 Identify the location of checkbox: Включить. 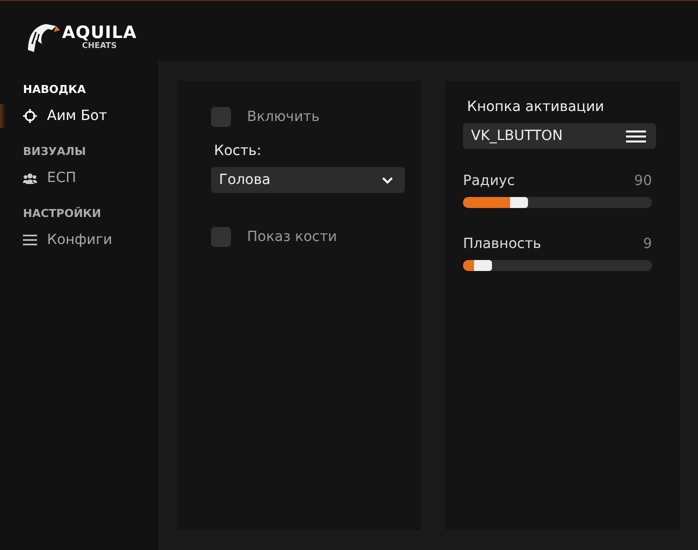
(299, 117).